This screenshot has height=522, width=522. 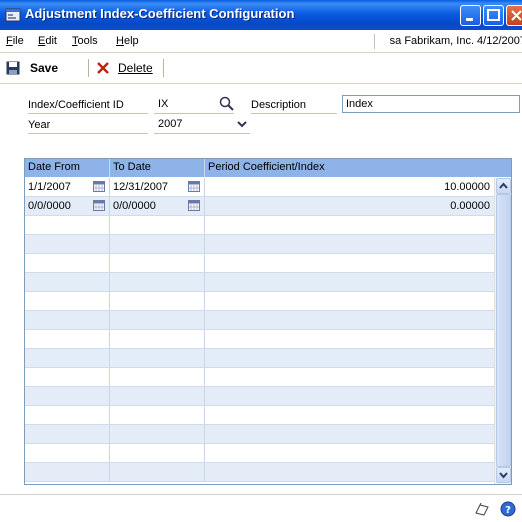 What do you see at coordinates (13, 15) in the screenshot?
I see `app-window-icon` at bounding box center [13, 15].